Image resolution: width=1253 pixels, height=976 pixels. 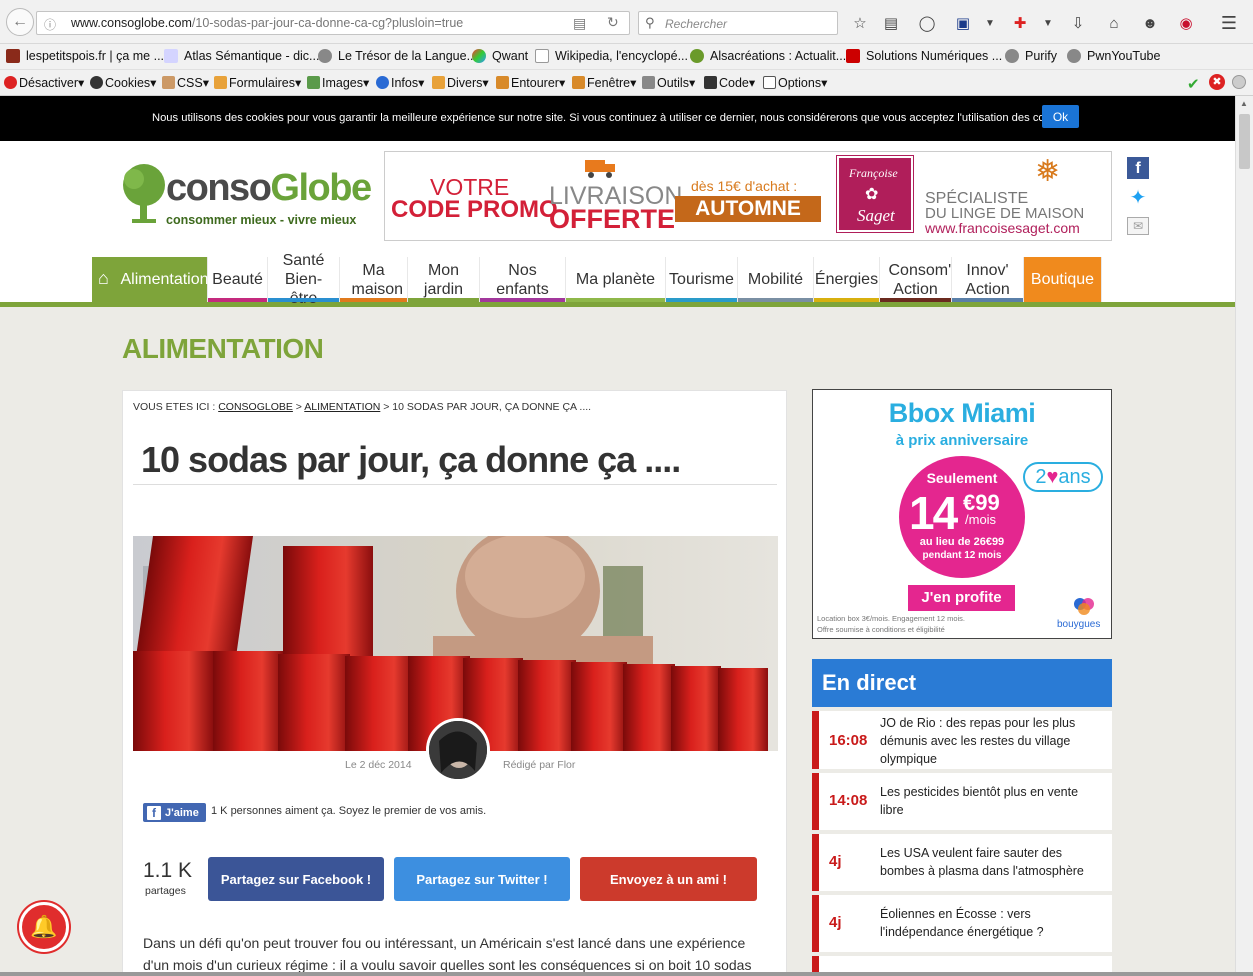 I want to click on dev-menu-cookies: Cookies▾, so click(x=123, y=82).